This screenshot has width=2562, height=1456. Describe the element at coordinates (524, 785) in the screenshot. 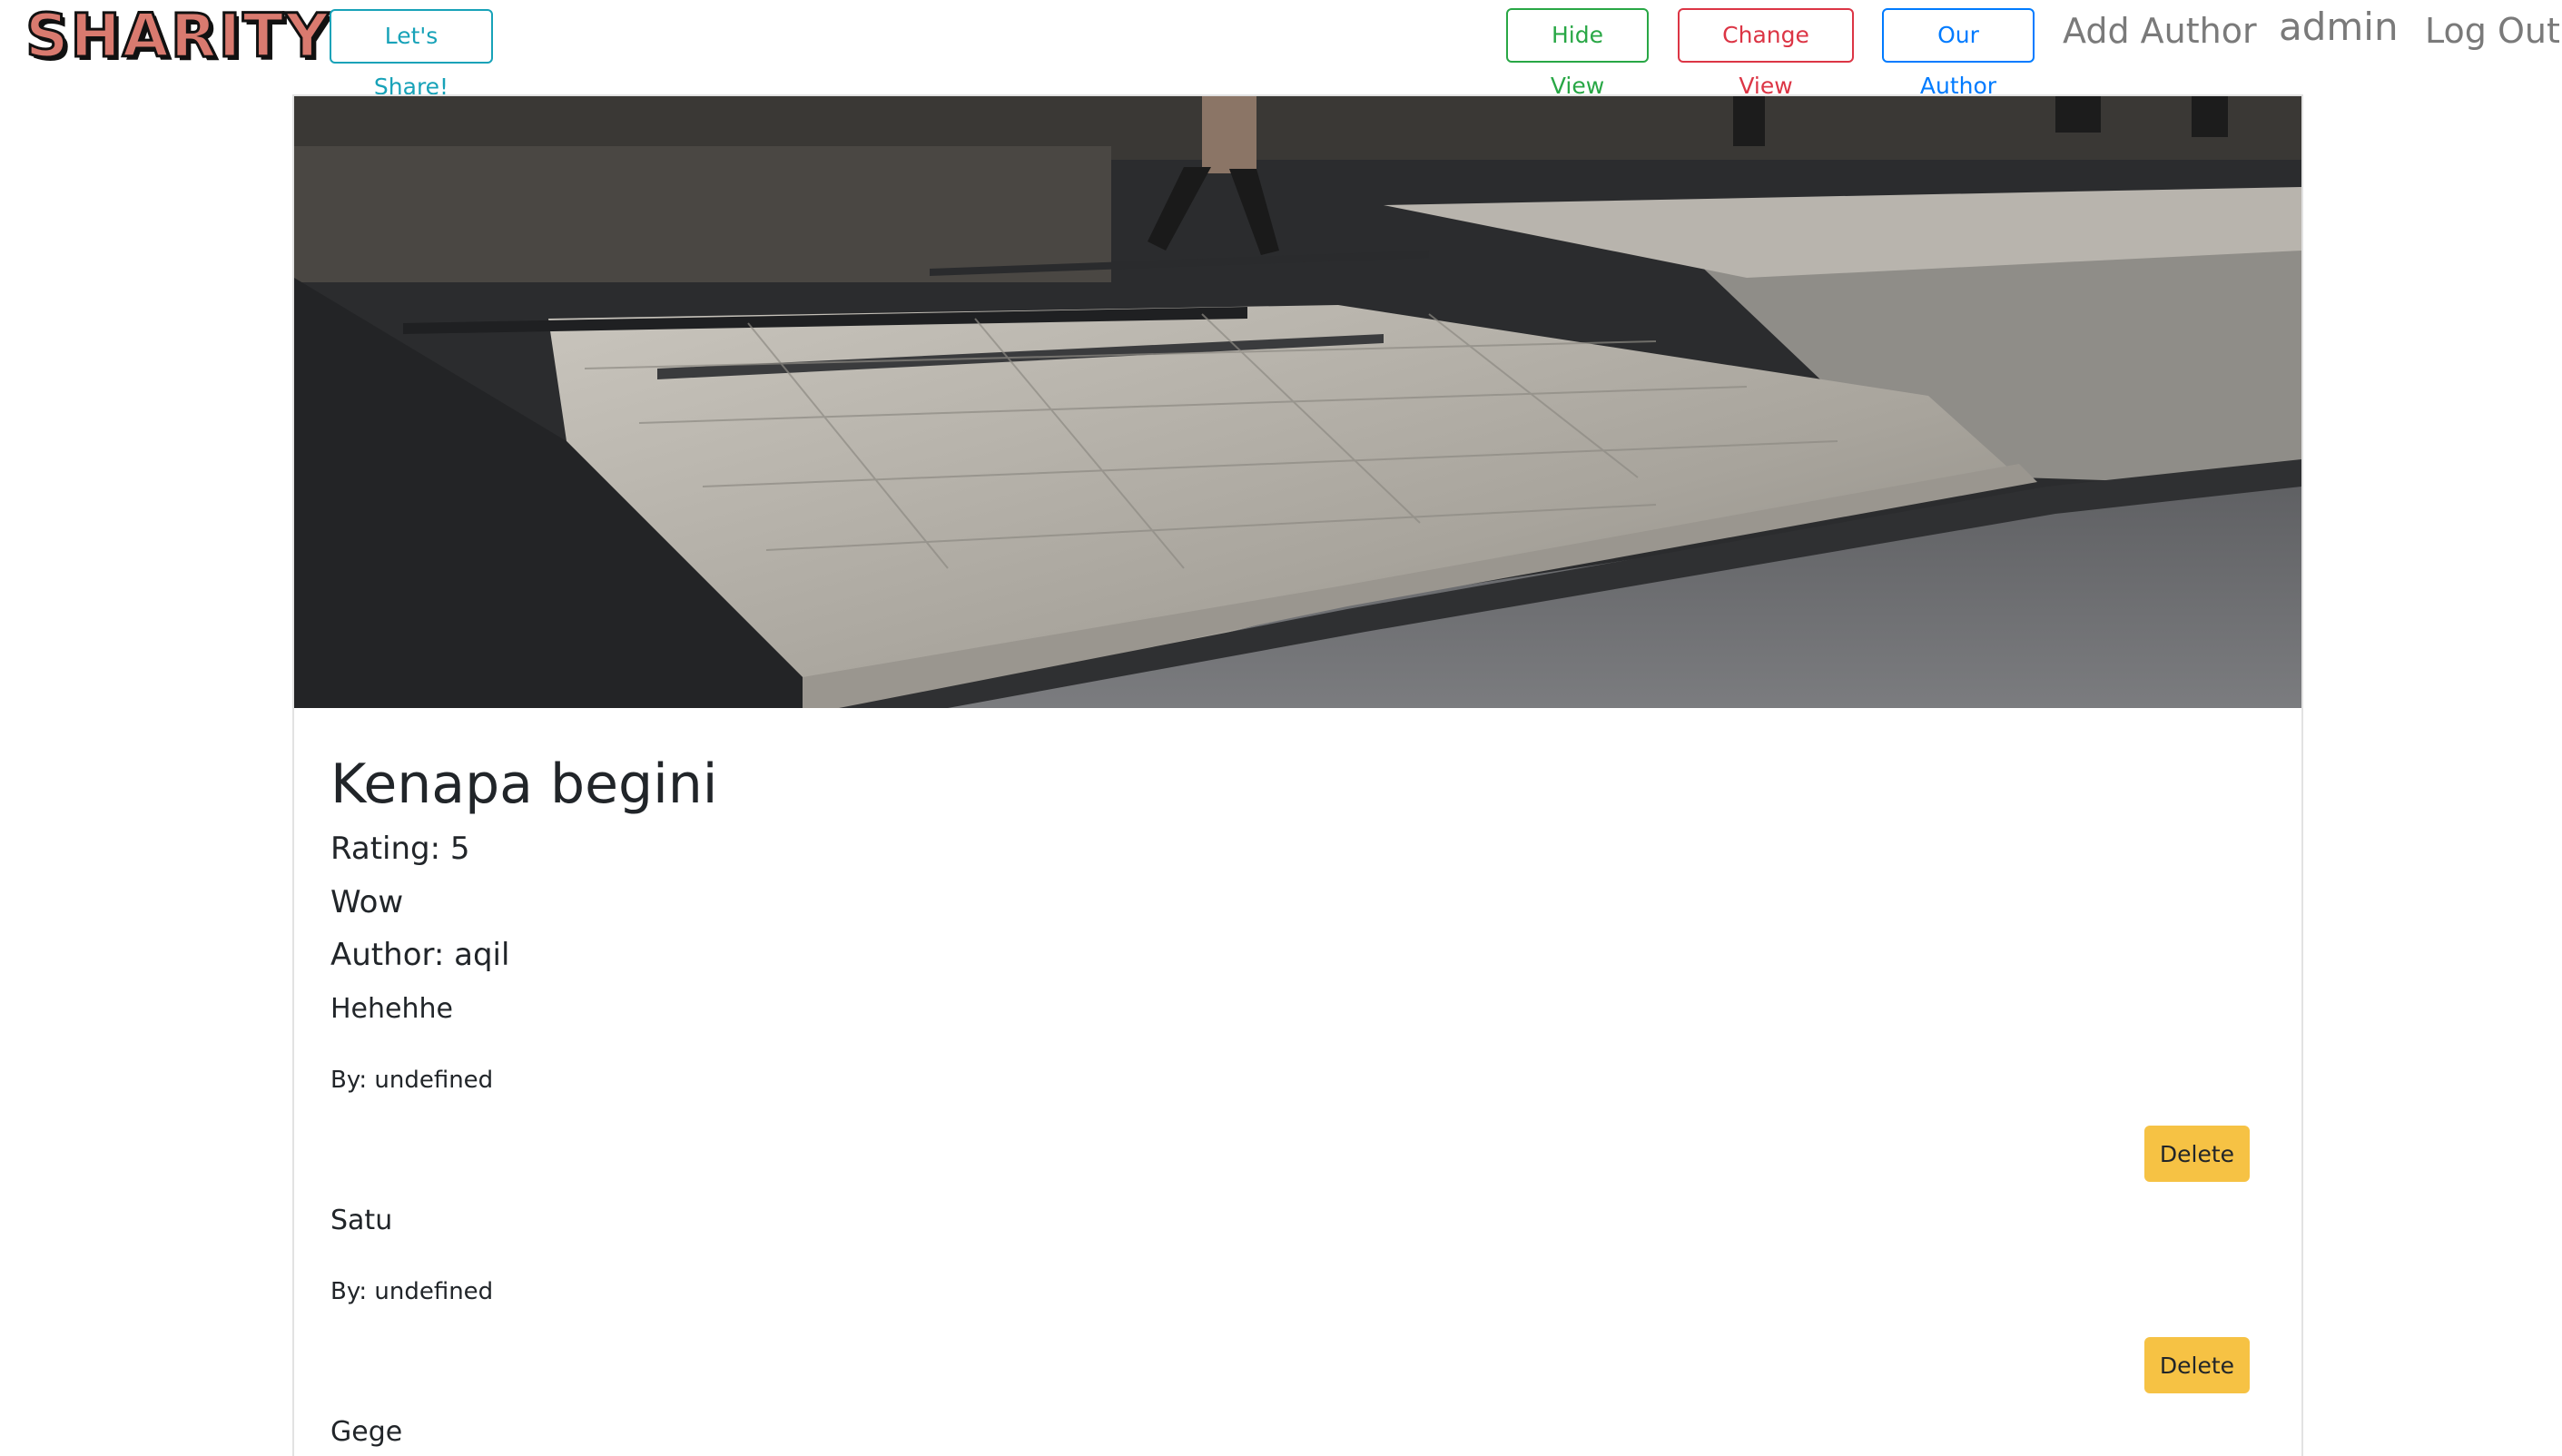

I see `post-title: Kenapa begini` at that location.